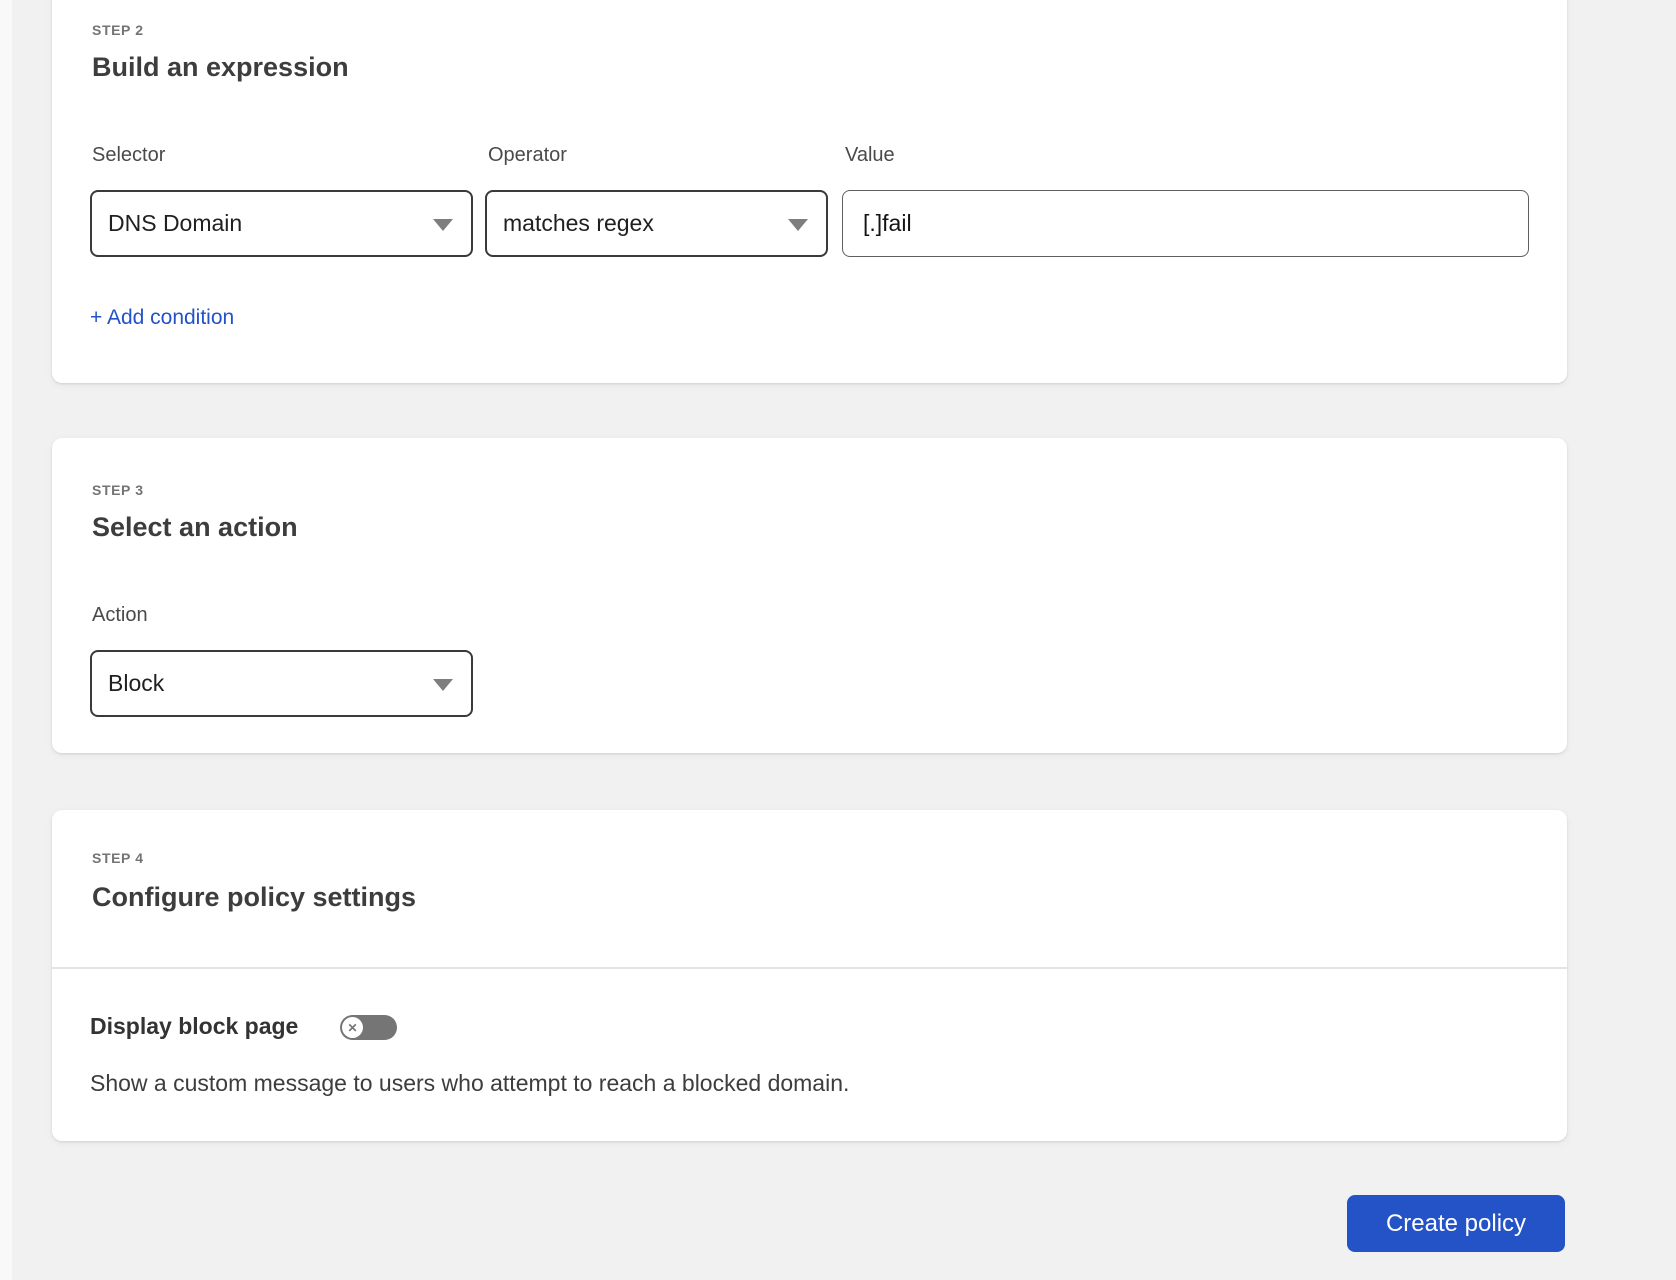 The height and width of the screenshot is (1280, 1676). Describe the element at coordinates (1456, 1223) in the screenshot. I see `create-policy-button: Create policy` at that location.